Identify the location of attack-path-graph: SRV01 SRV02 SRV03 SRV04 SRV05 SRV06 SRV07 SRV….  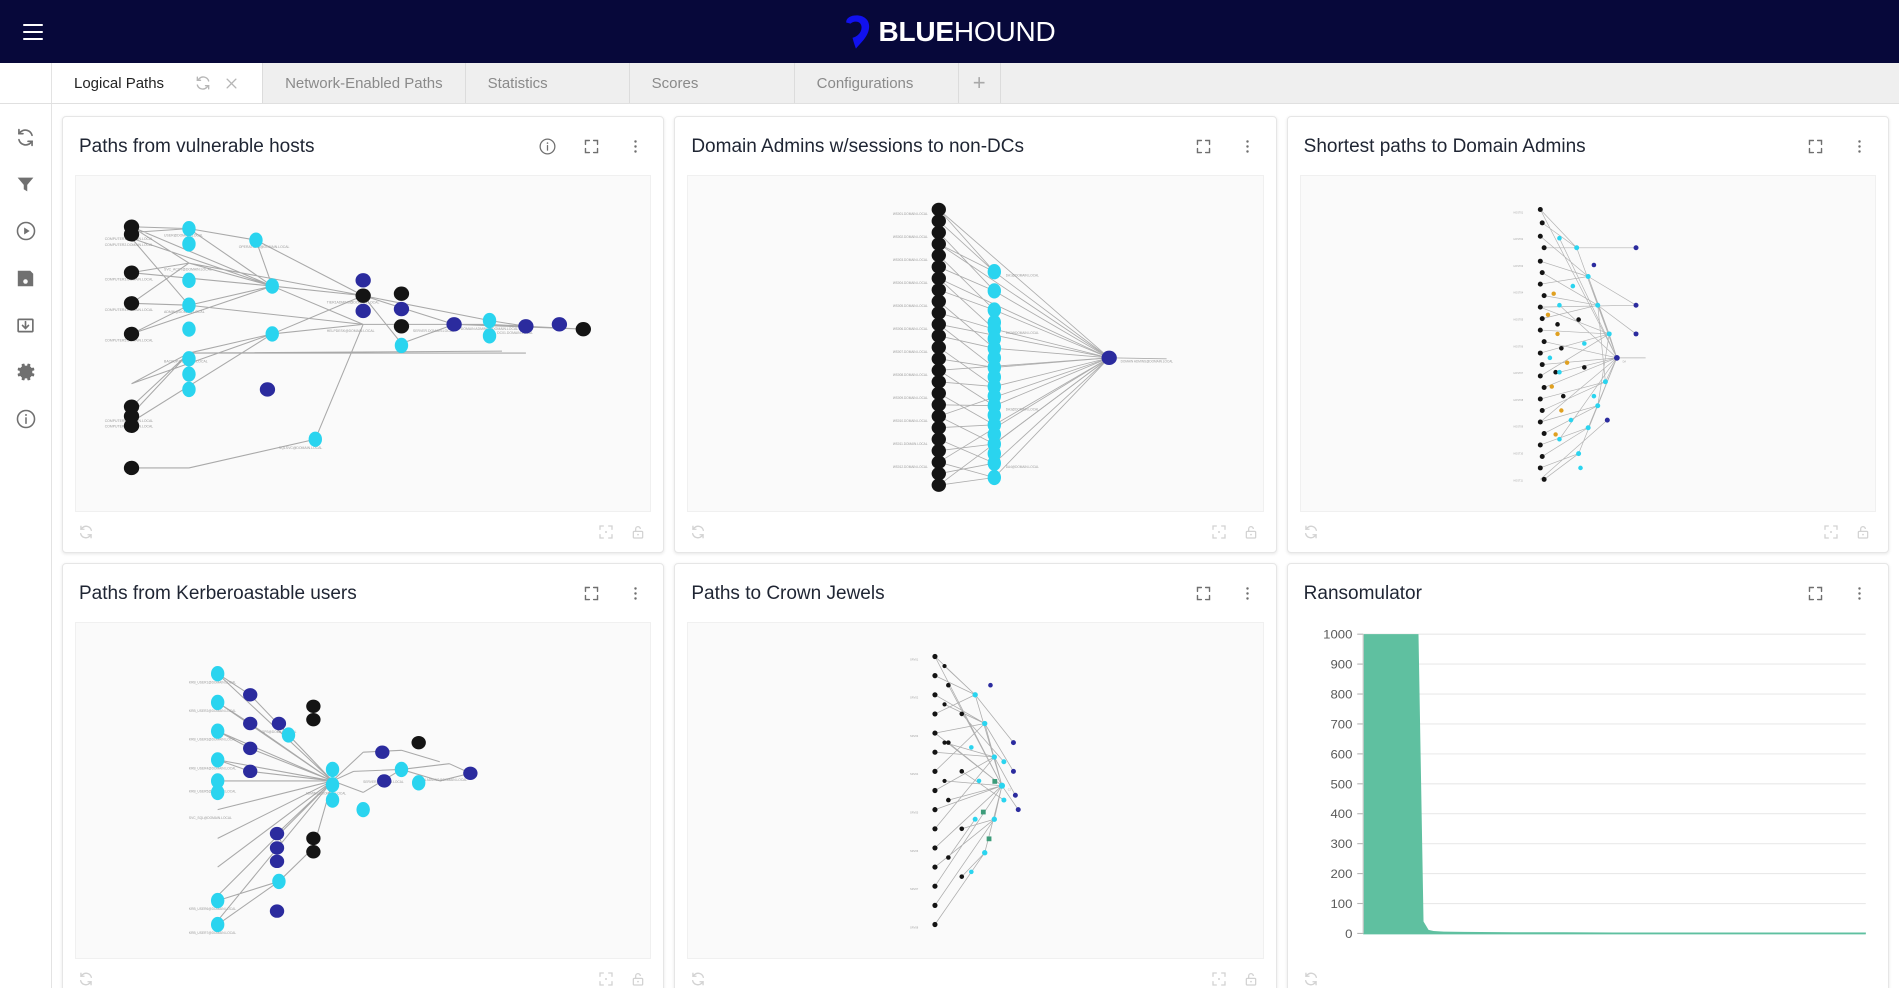
(975, 790).